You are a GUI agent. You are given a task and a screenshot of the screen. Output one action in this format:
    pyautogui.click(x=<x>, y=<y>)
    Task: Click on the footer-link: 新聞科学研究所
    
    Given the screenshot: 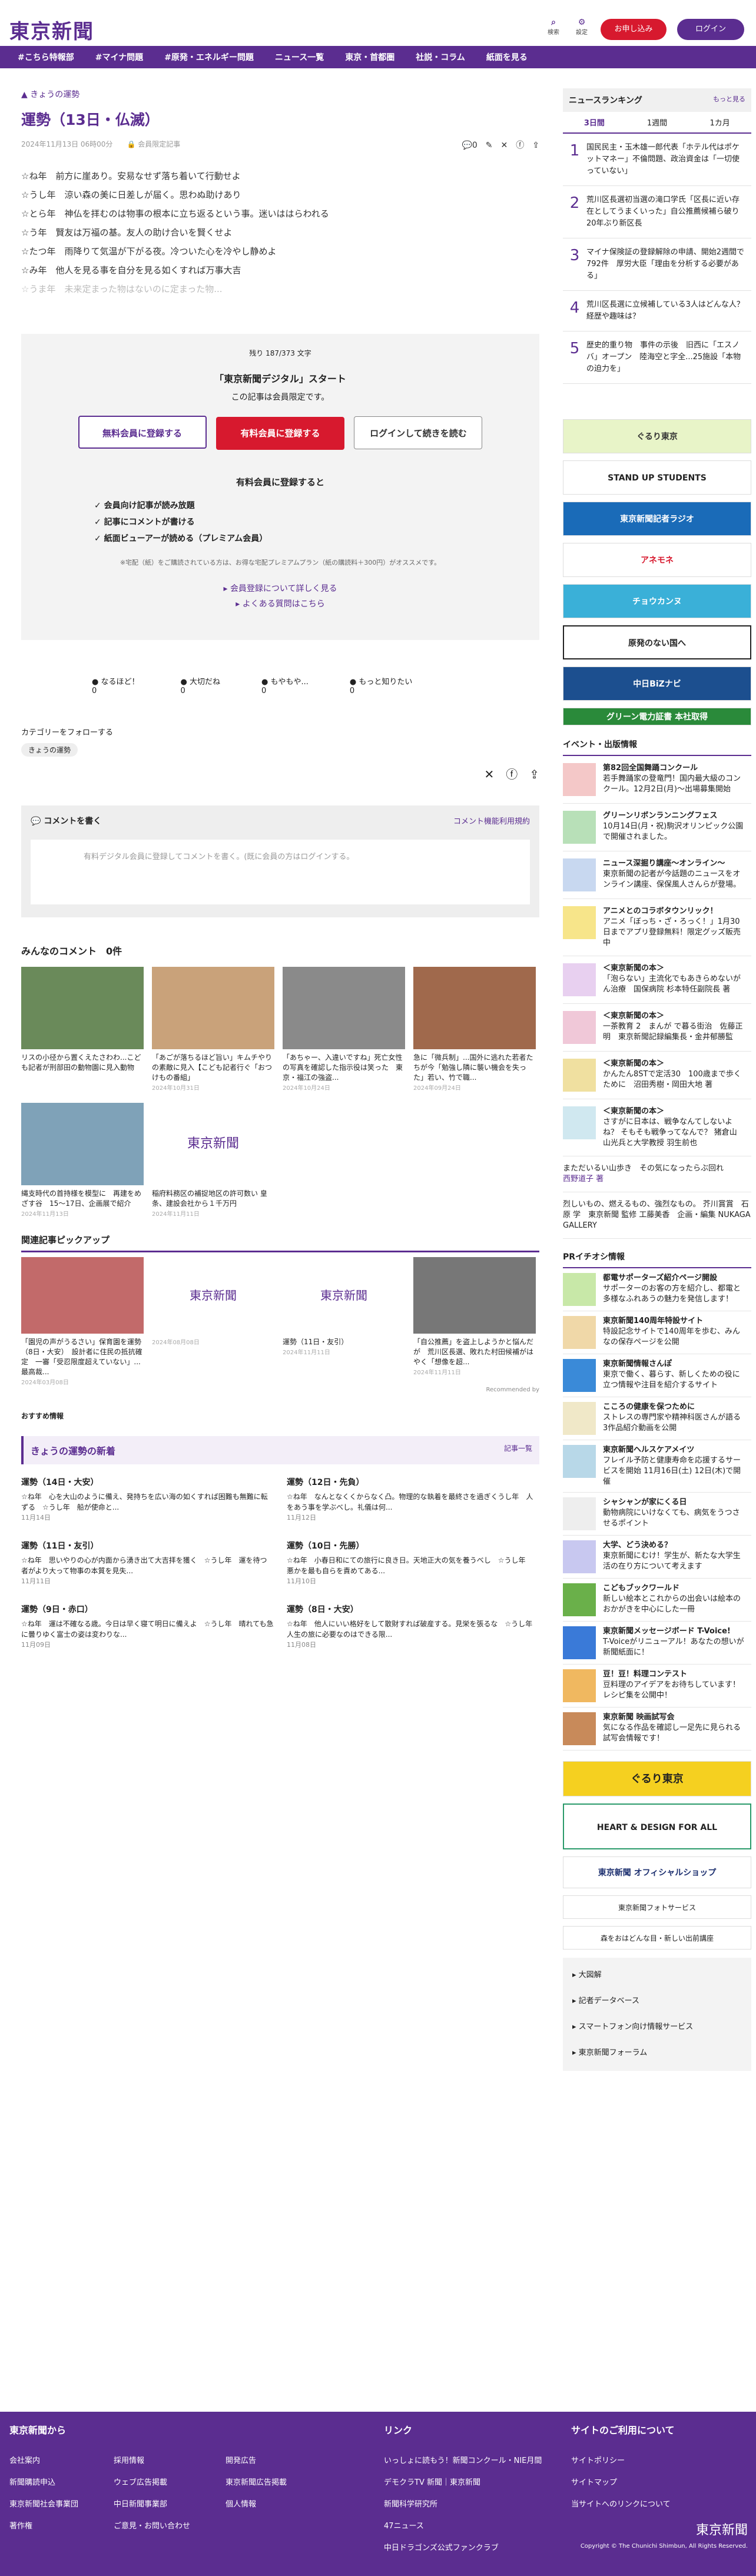 What is the action you would take?
    pyautogui.click(x=463, y=2503)
    